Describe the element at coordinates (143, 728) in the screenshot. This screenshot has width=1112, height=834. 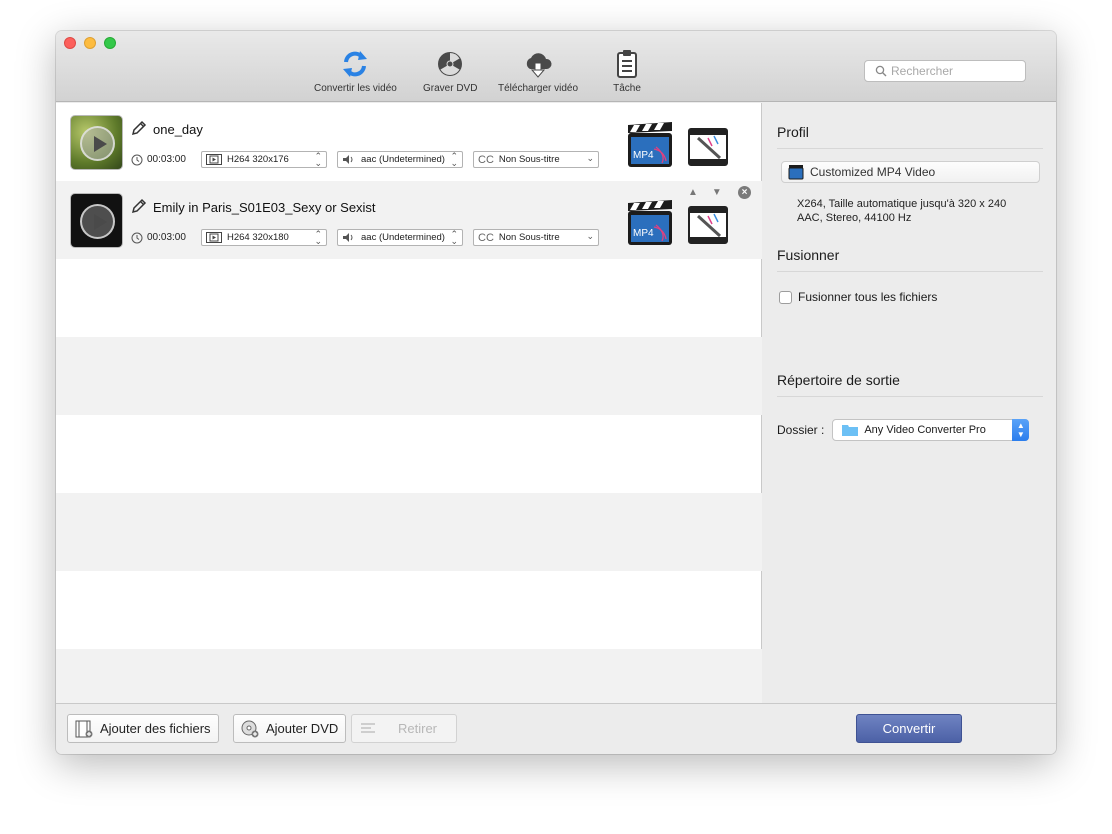
I see `add-files-button: Ajouter des fichiers` at that location.